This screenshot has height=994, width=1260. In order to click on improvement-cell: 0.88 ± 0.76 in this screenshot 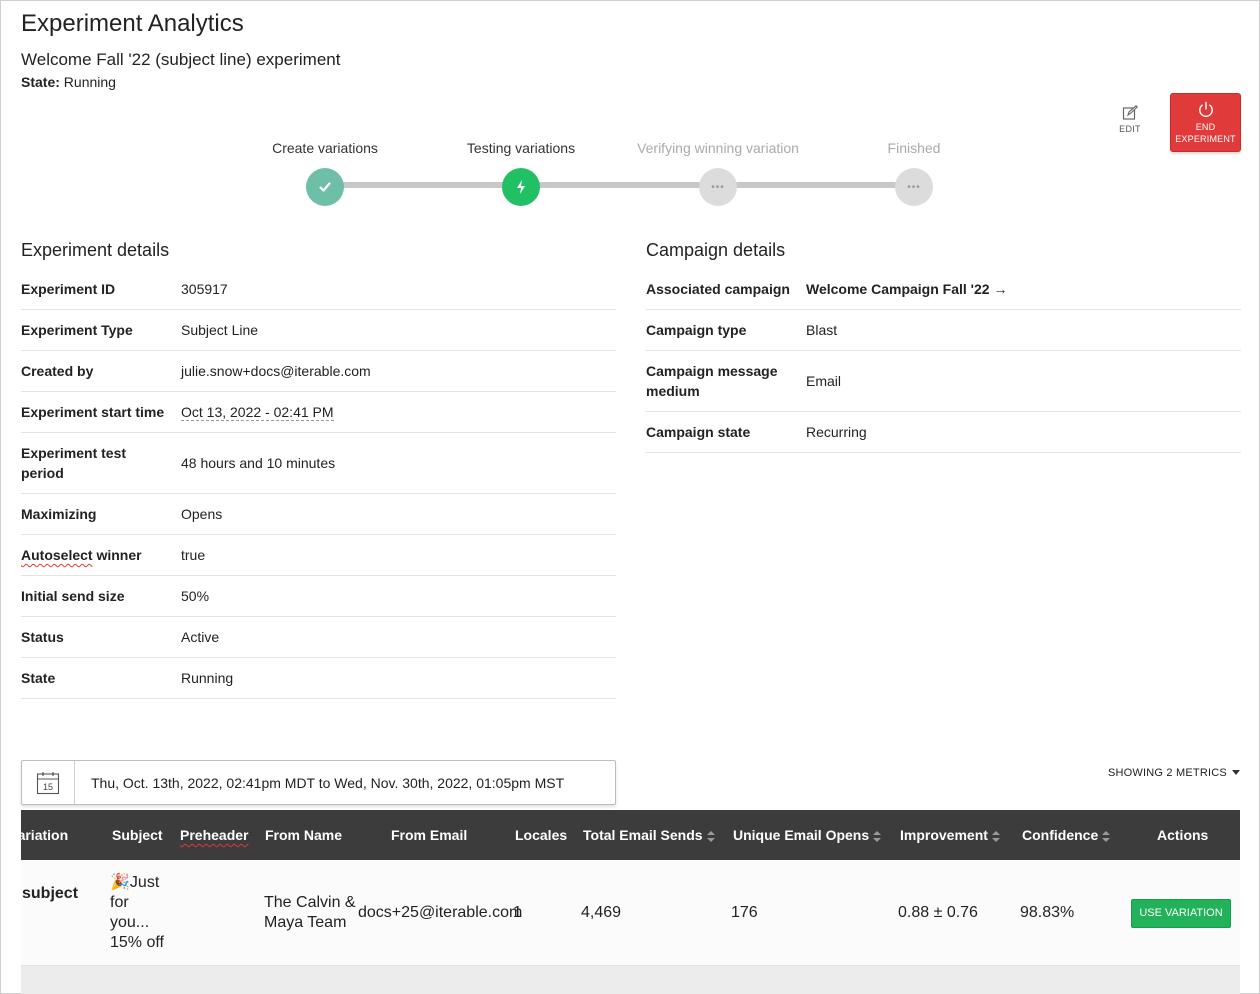, I will do `click(938, 912)`.